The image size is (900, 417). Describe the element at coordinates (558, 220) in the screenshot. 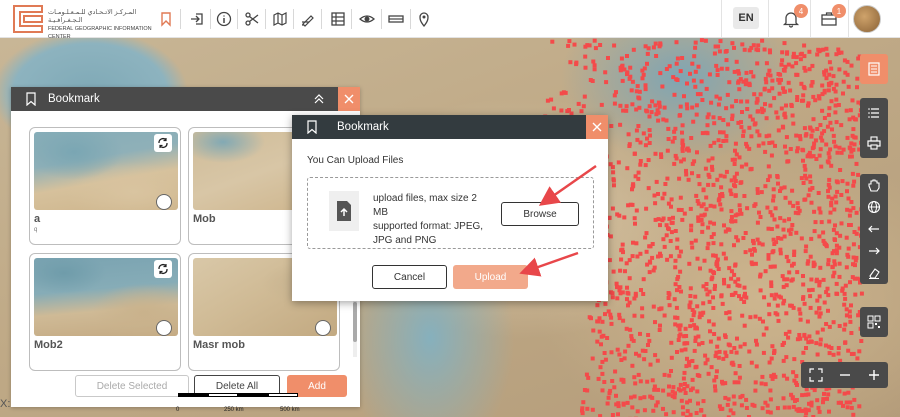

I see `annotation-arrows` at that location.